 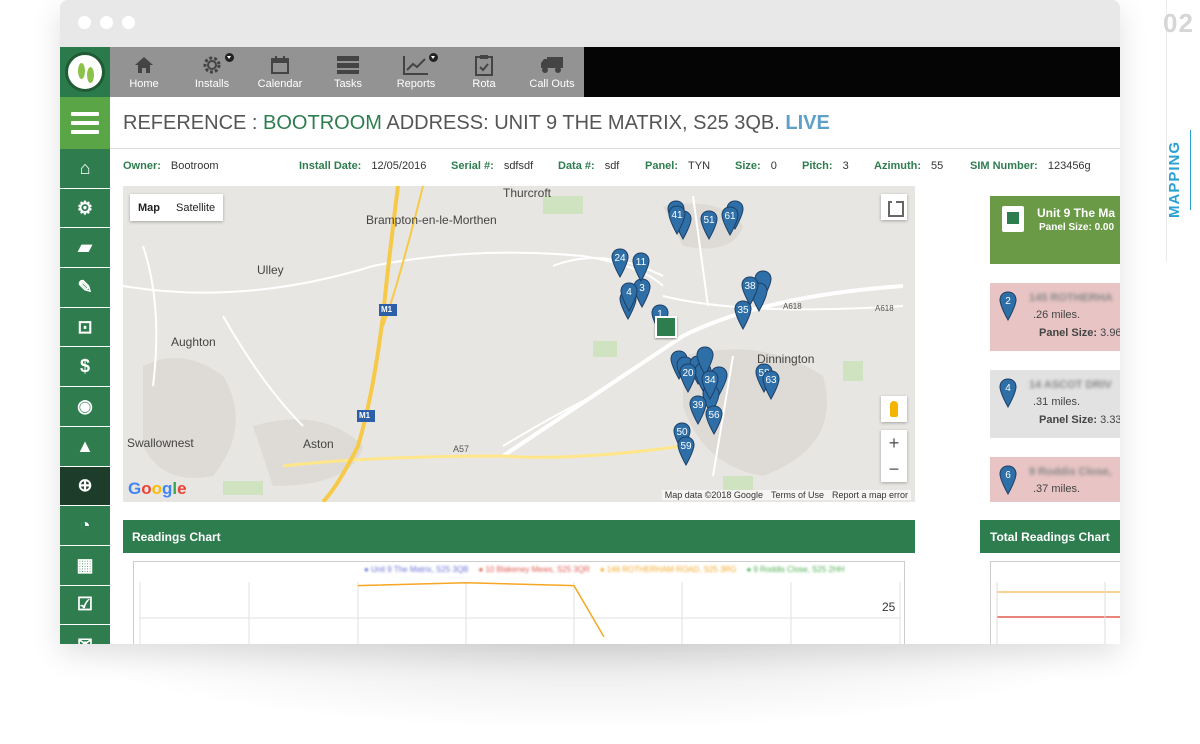 What do you see at coordinates (771, 385) in the screenshot?
I see `map-pin-icon: 63` at bounding box center [771, 385].